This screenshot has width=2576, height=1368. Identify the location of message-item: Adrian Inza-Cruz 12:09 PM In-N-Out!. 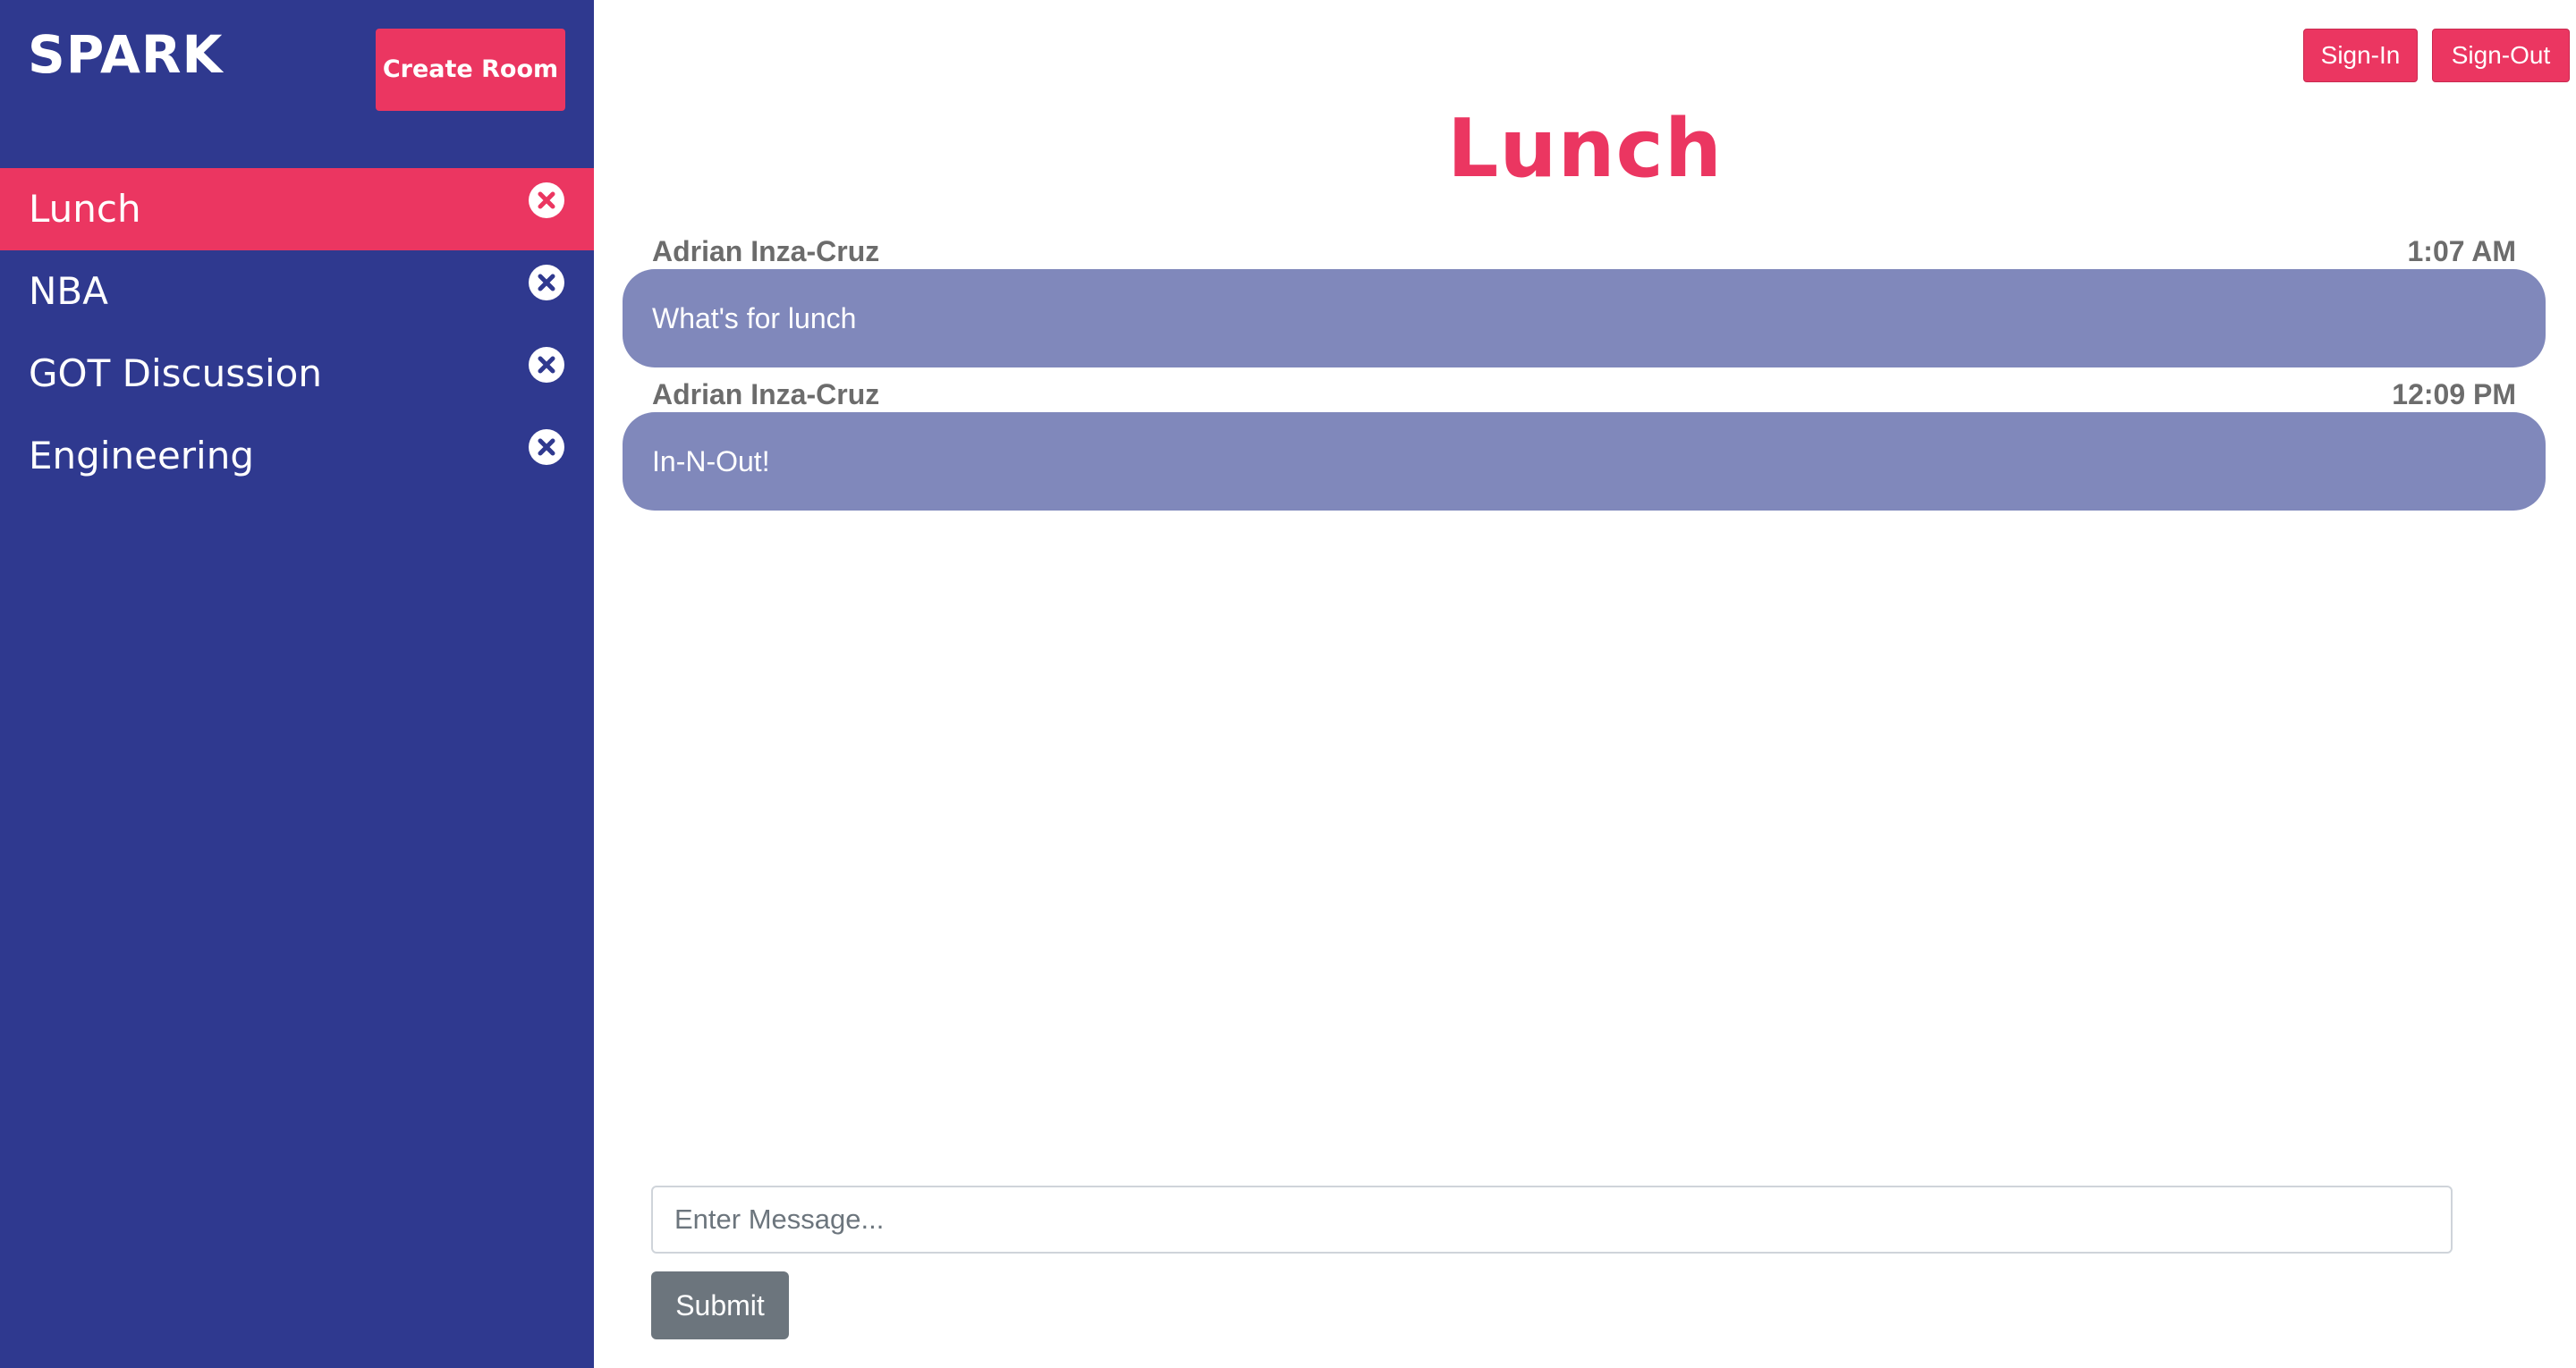
(1584, 443).